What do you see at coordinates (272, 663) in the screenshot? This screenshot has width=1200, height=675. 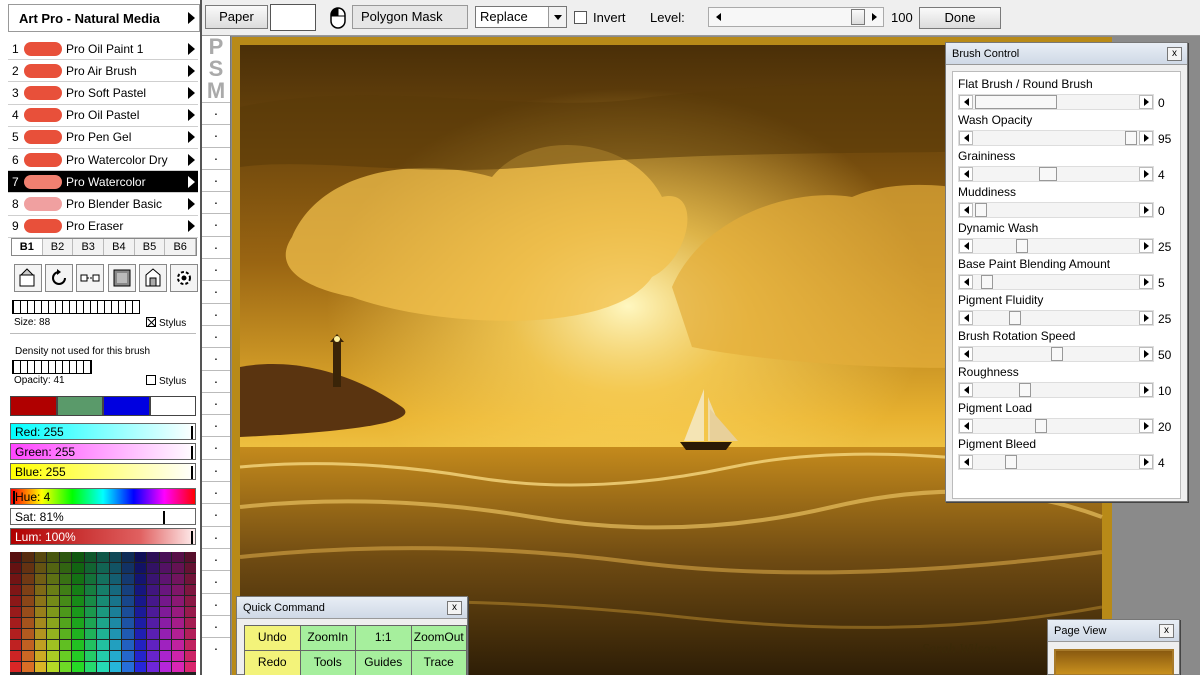 I see `redo-button: Redo` at bounding box center [272, 663].